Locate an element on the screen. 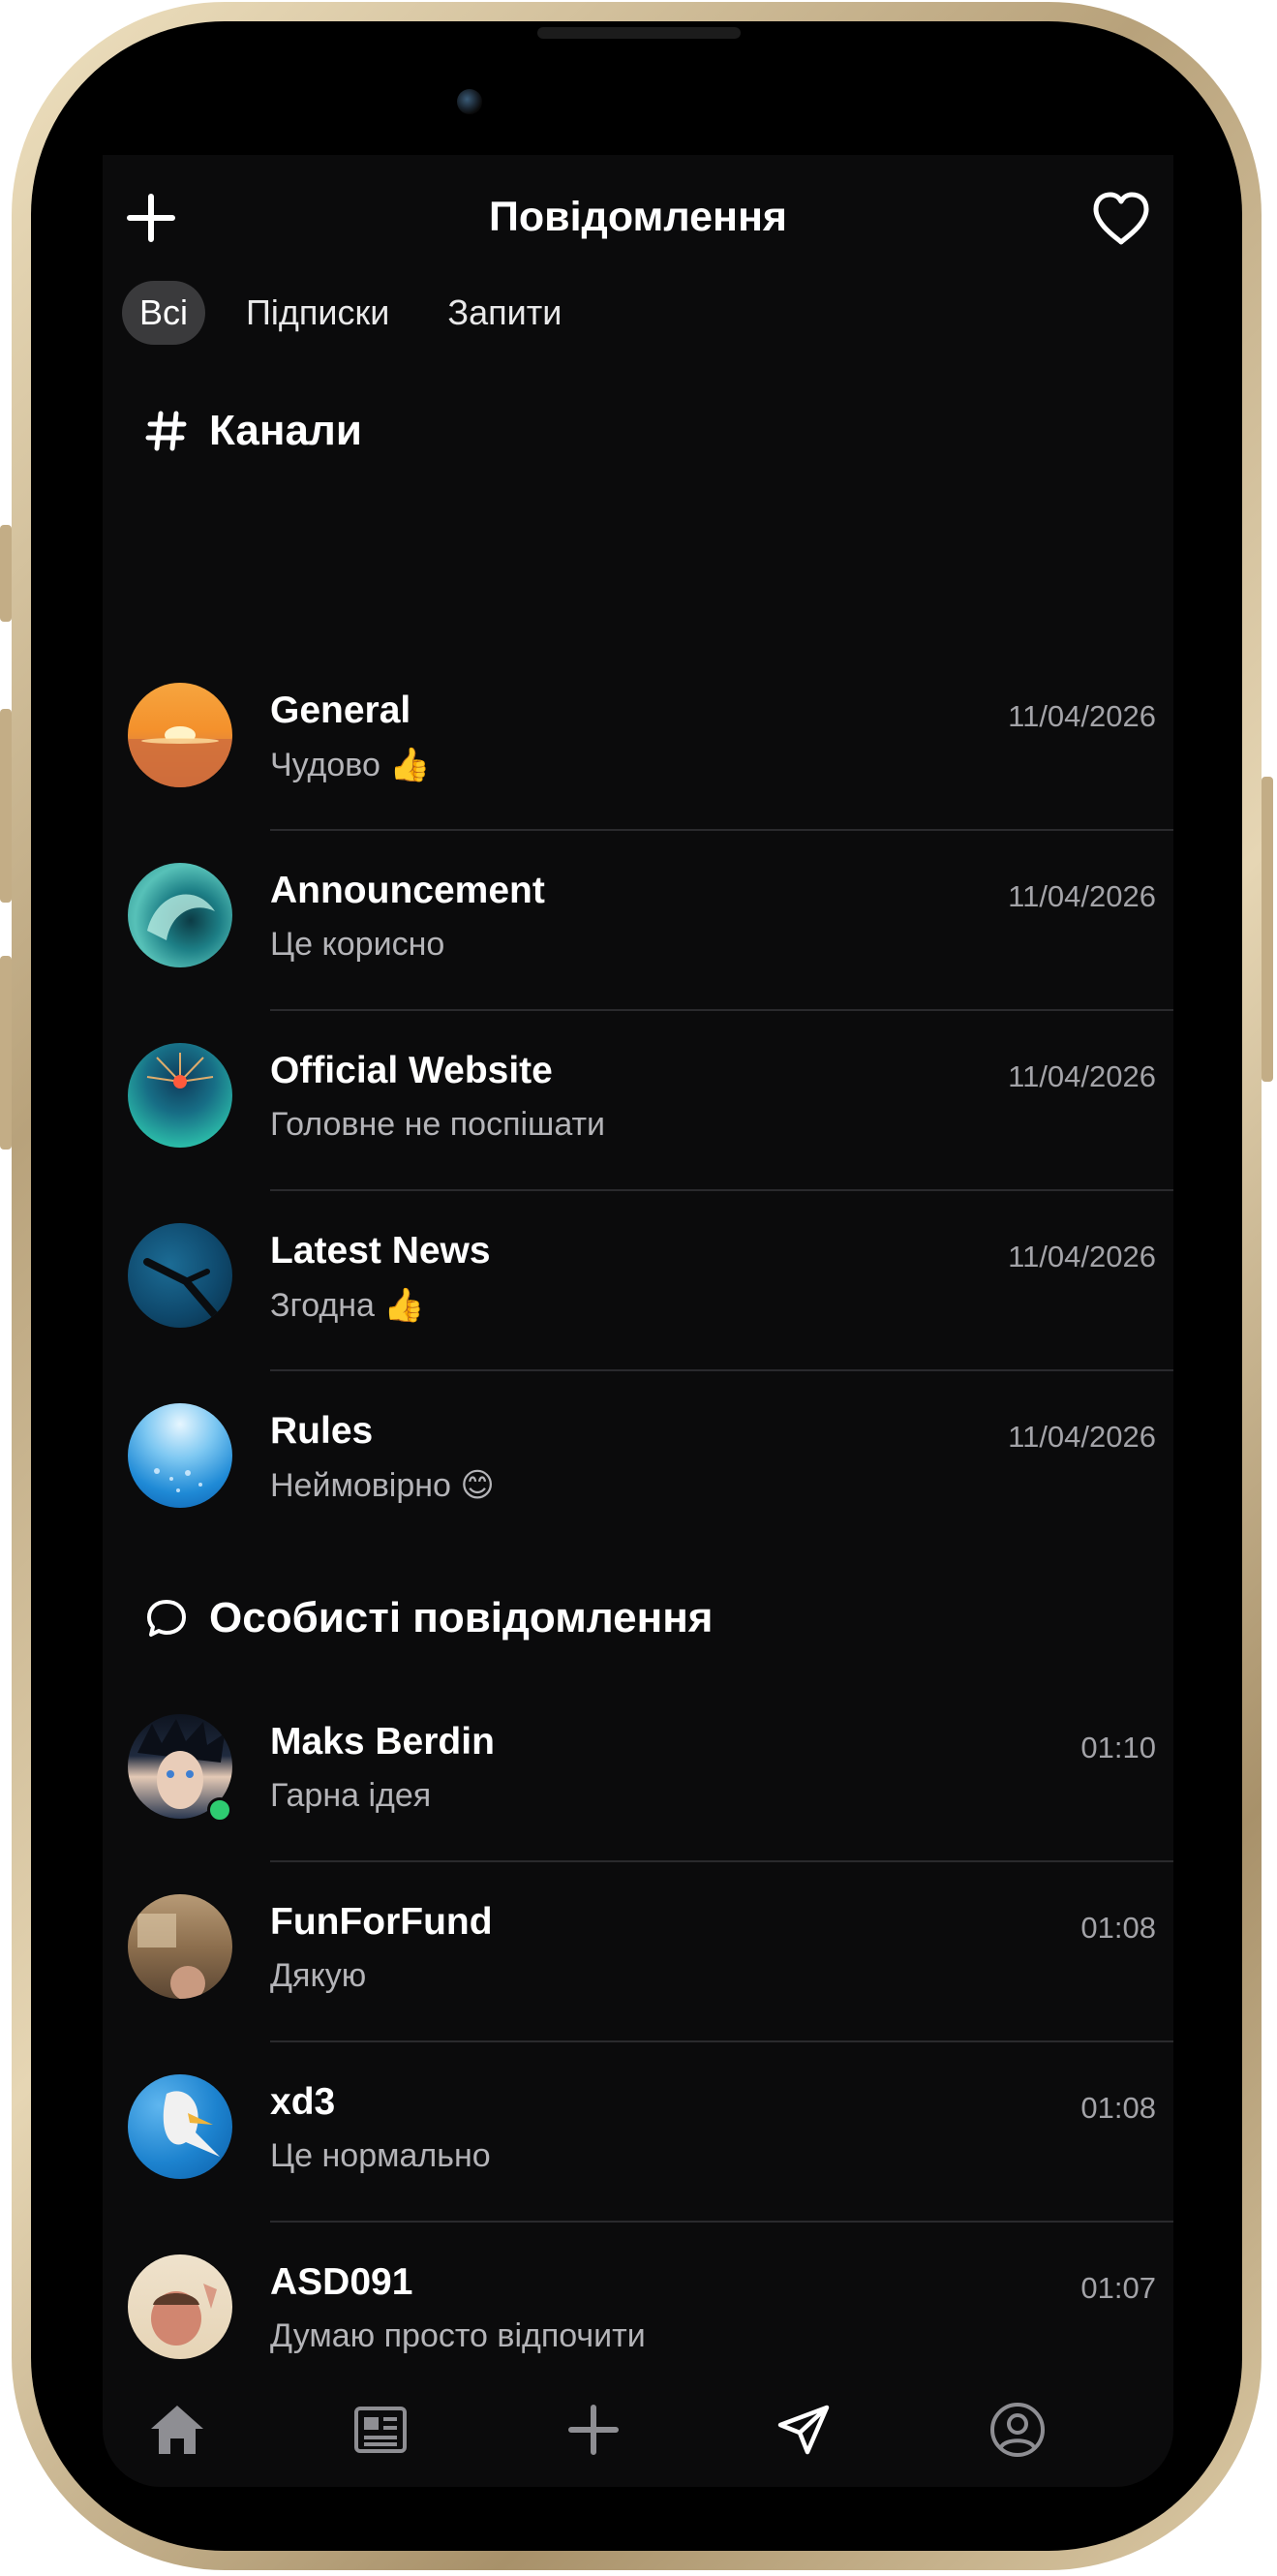 Image resolution: width=1277 pixels, height=2576 pixels. row-name: xd3 is located at coordinates (303, 2102).